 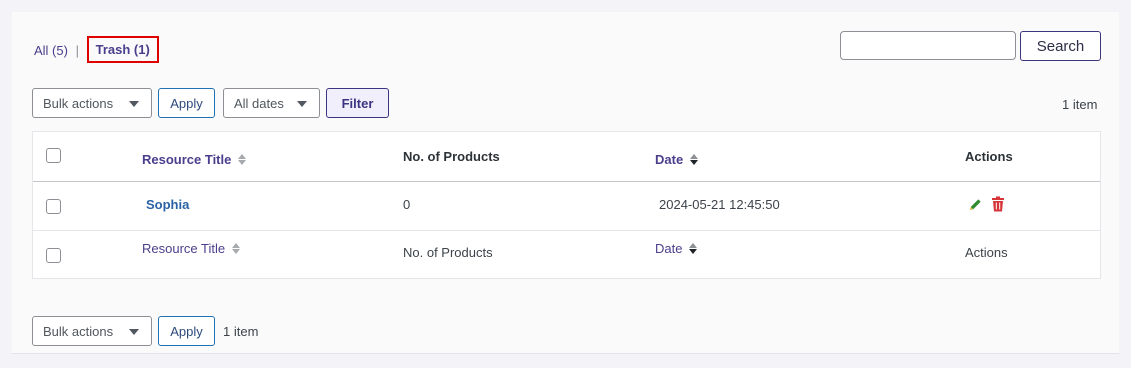 What do you see at coordinates (975, 204) in the screenshot?
I see `pencil-icon` at bounding box center [975, 204].